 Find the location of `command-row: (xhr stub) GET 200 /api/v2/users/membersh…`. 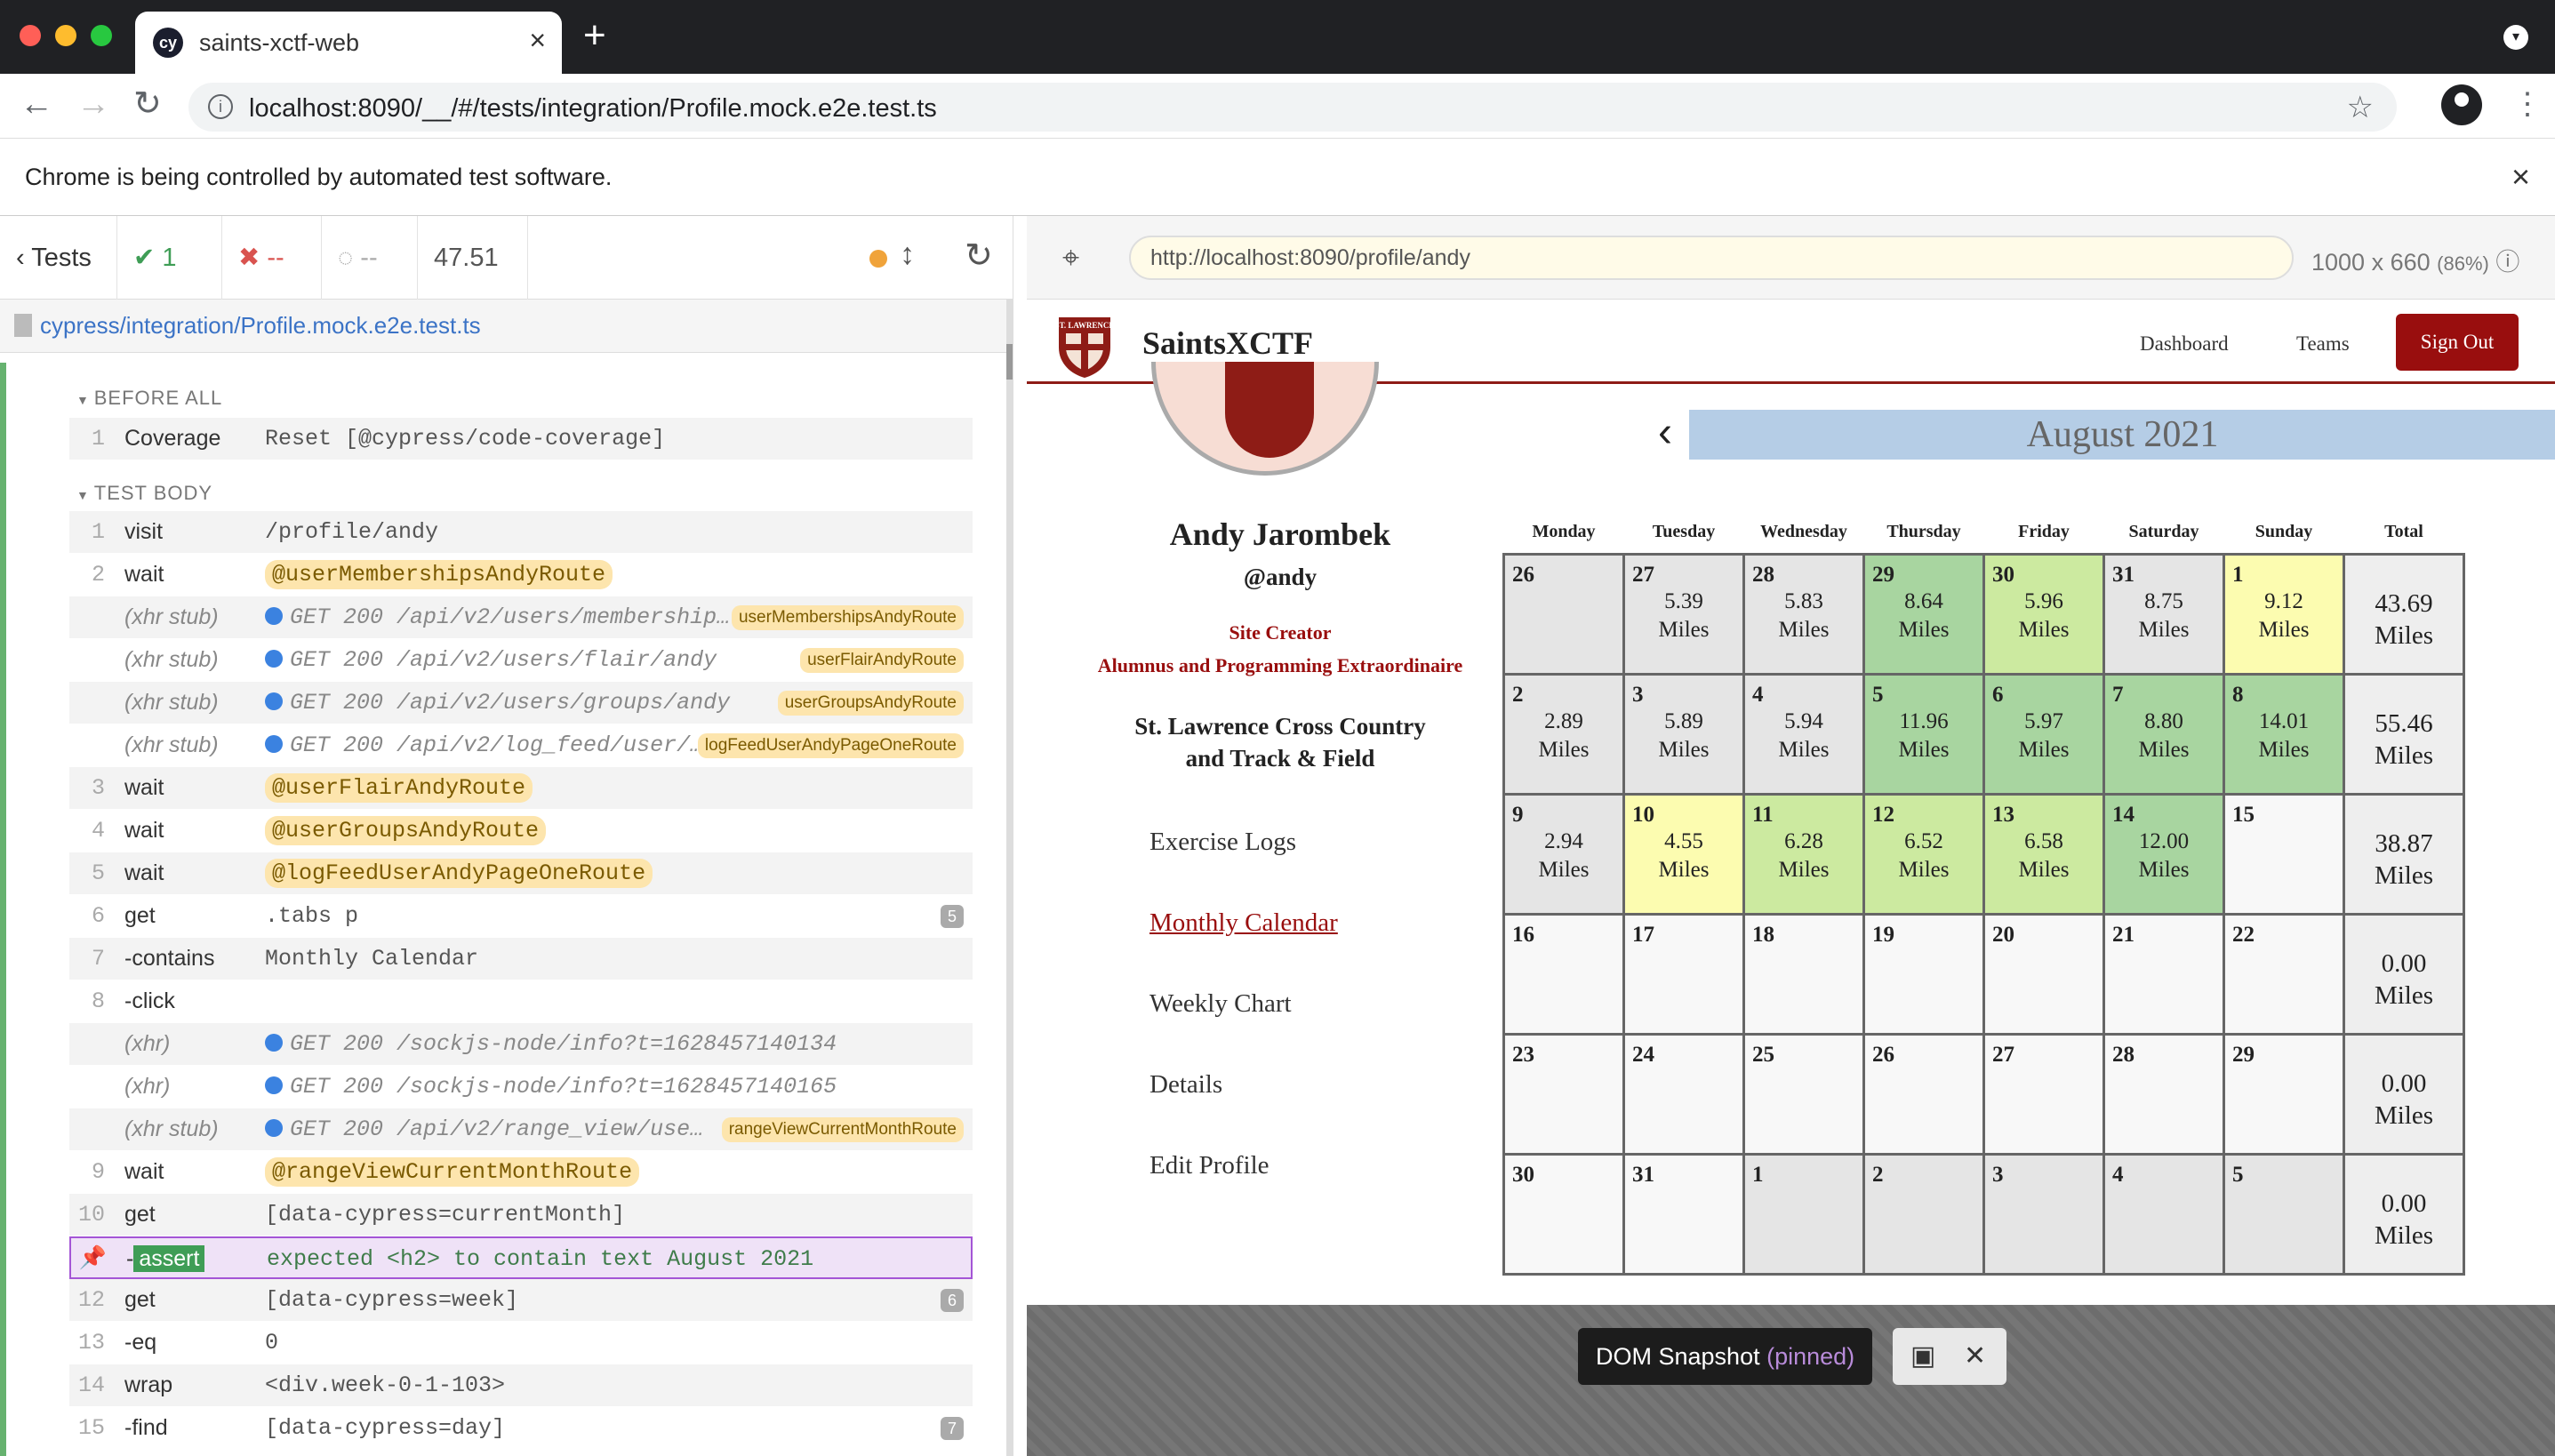

command-row: (xhr stub) GET 200 /api/v2/users/membersh… is located at coordinates (521, 617).